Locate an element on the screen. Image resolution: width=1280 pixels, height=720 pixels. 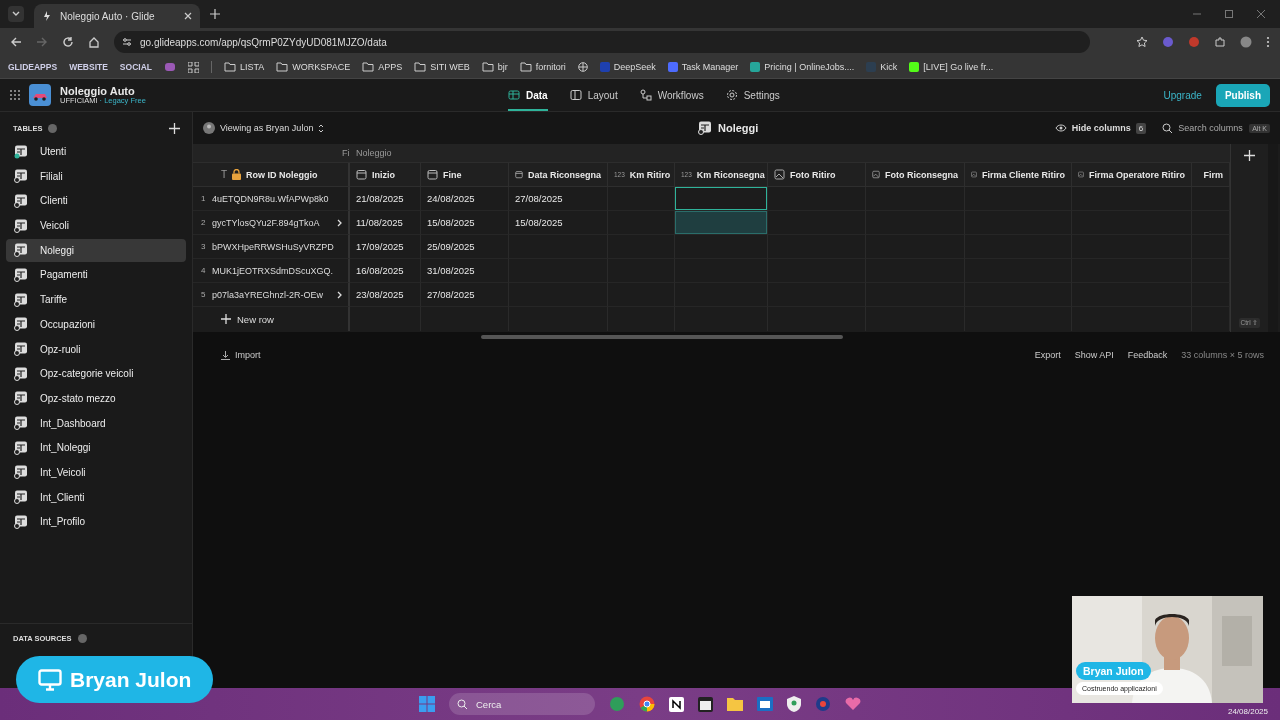
bookmark-folder: LISTA is located at coordinates (244, 67).